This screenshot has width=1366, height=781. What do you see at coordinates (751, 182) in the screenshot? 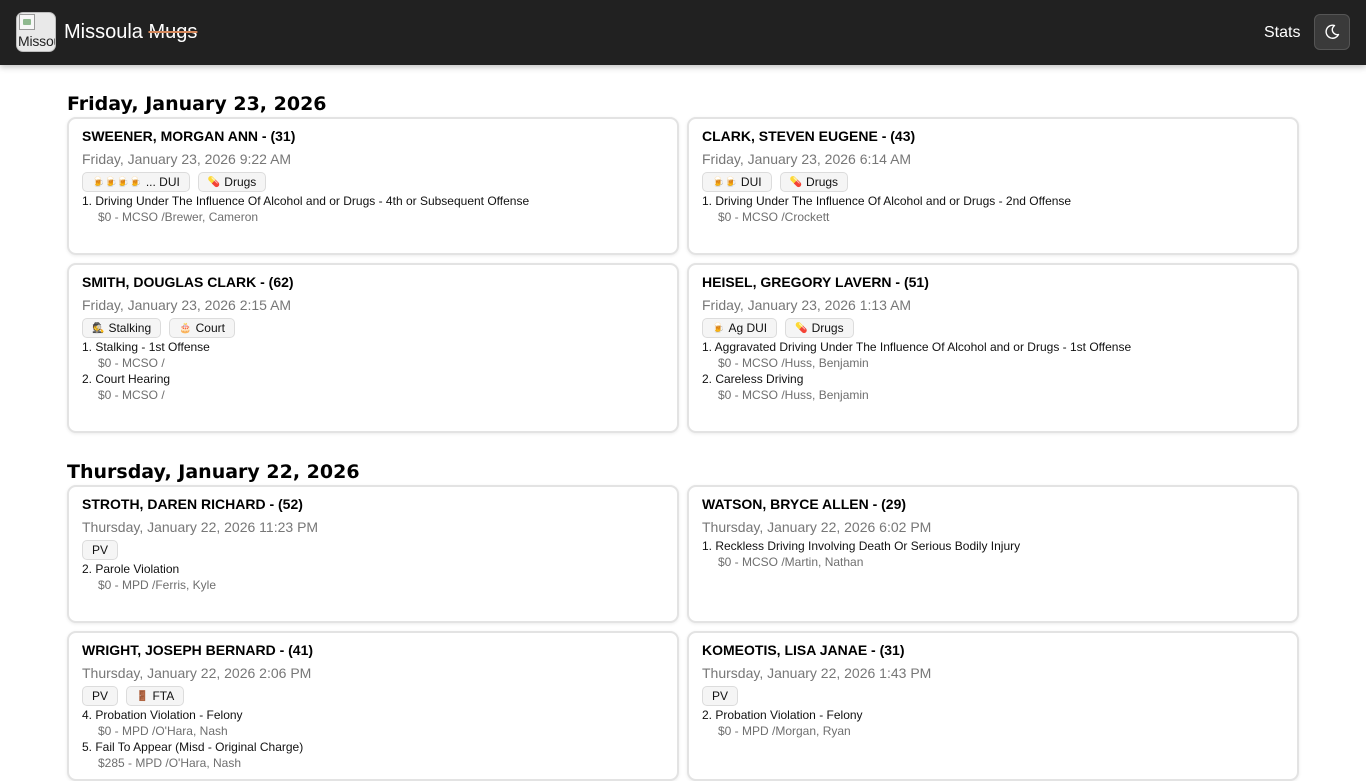
I see `badge-label: DUI` at bounding box center [751, 182].